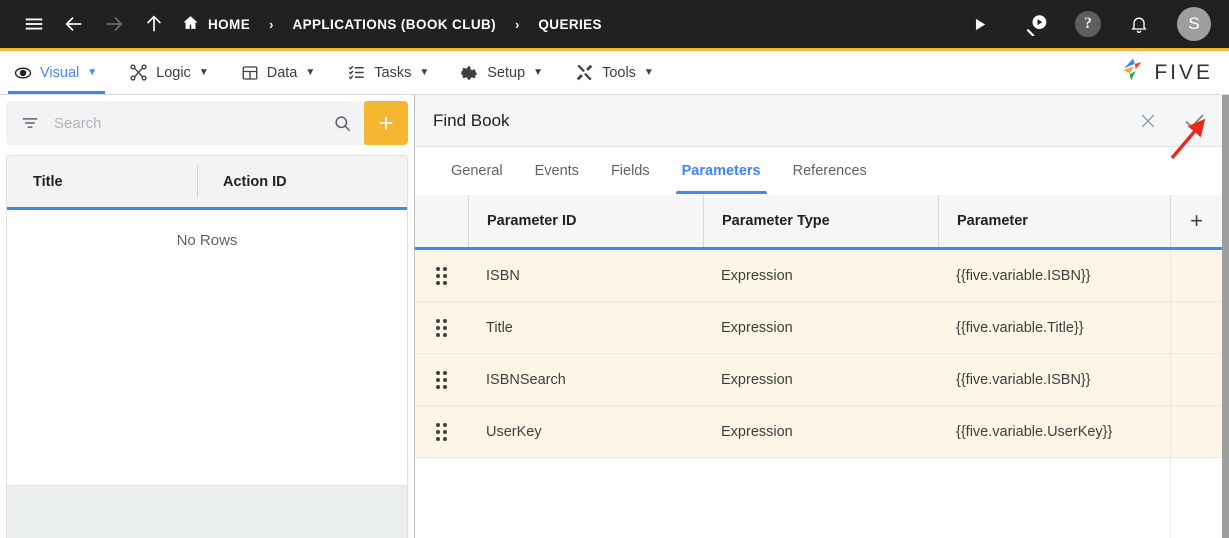  What do you see at coordinates (229, 24) in the screenshot?
I see `breadcrumb-label-home: HOME` at bounding box center [229, 24].